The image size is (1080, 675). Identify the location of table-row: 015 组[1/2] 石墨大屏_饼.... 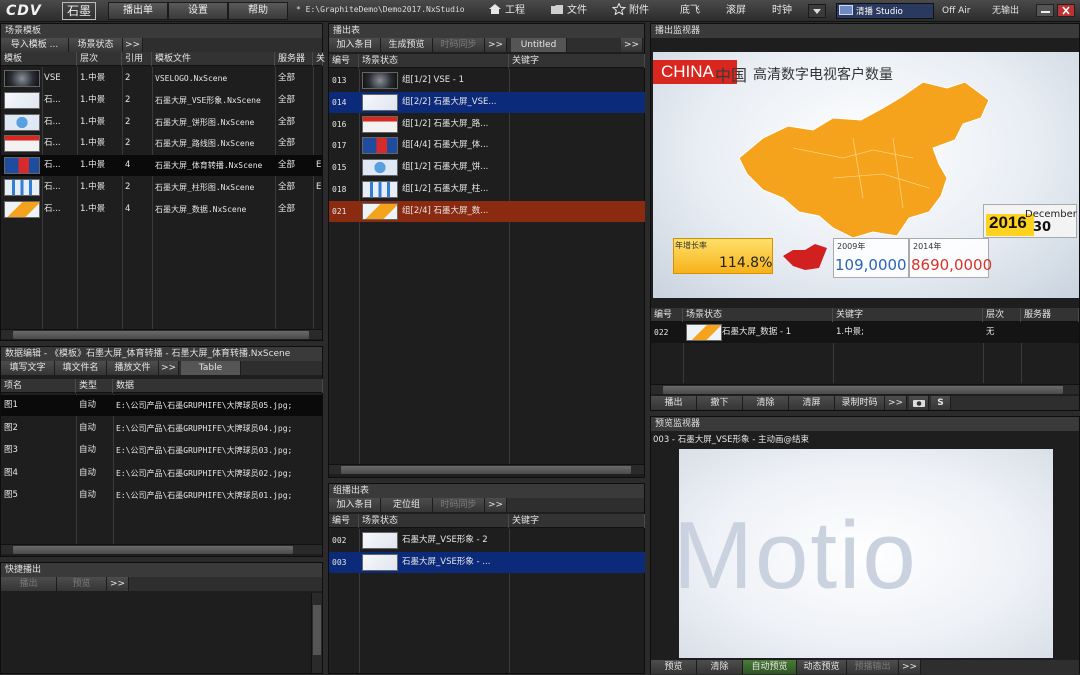
(487, 167).